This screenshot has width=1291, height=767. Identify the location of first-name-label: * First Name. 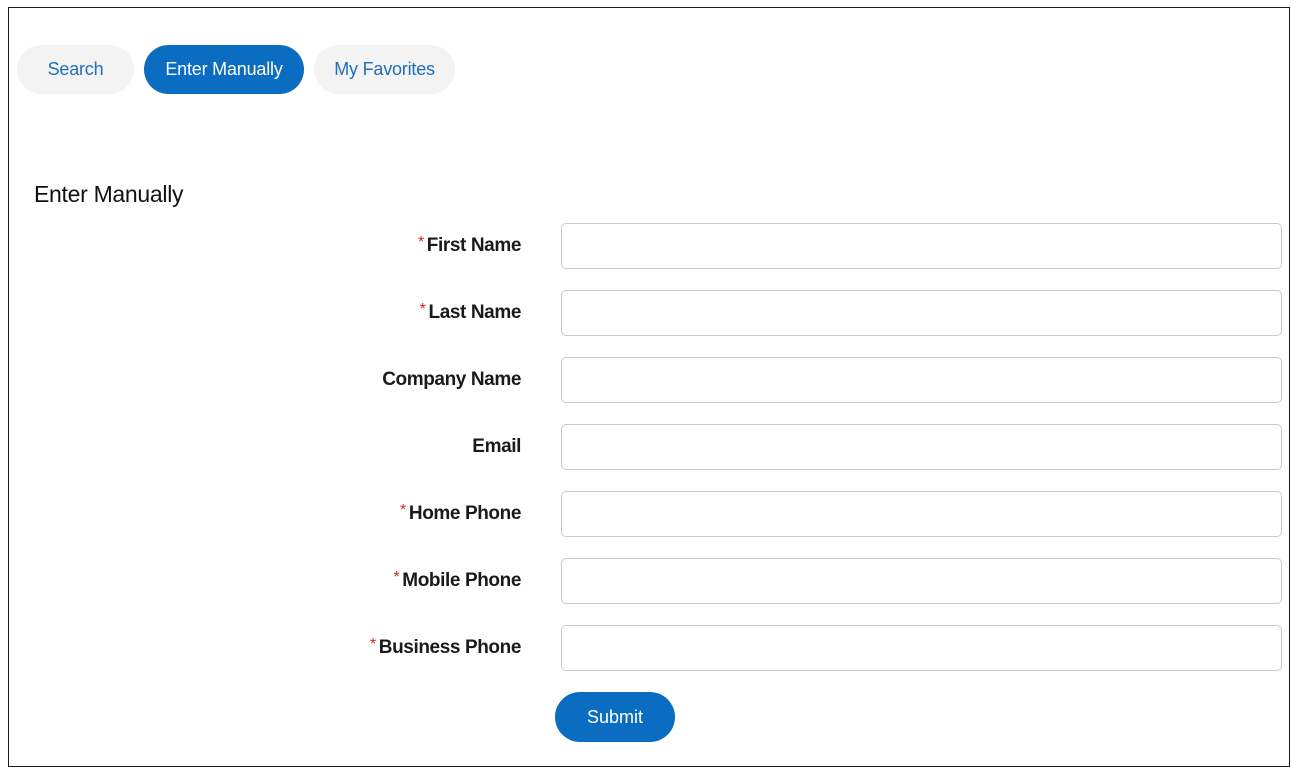
(469, 246).